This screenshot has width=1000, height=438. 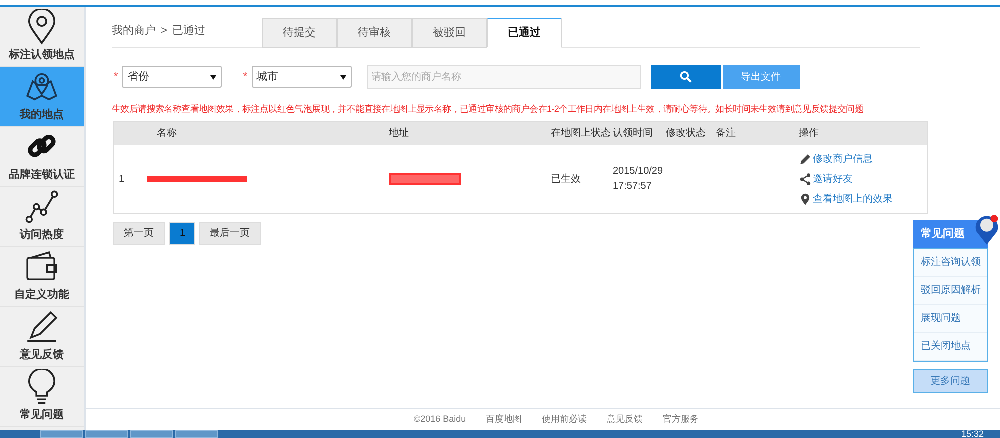 What do you see at coordinates (399, 133) in the screenshot?
I see `column-header: 地址` at bounding box center [399, 133].